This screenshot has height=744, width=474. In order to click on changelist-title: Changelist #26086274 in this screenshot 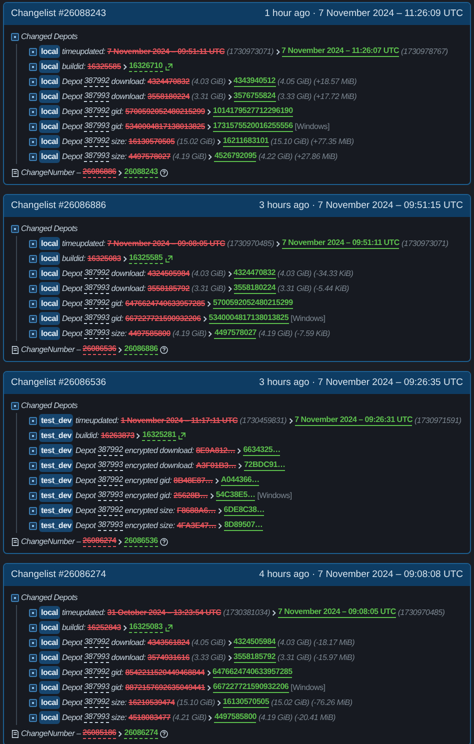, I will do `click(58, 575)`.